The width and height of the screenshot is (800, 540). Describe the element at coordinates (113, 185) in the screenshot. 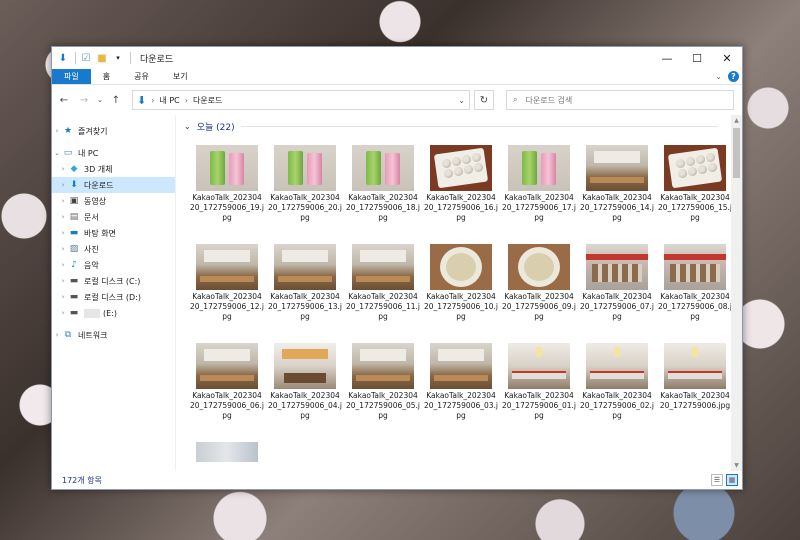

I see `nav-item-downloads: › ⬇ 다운로드` at that location.